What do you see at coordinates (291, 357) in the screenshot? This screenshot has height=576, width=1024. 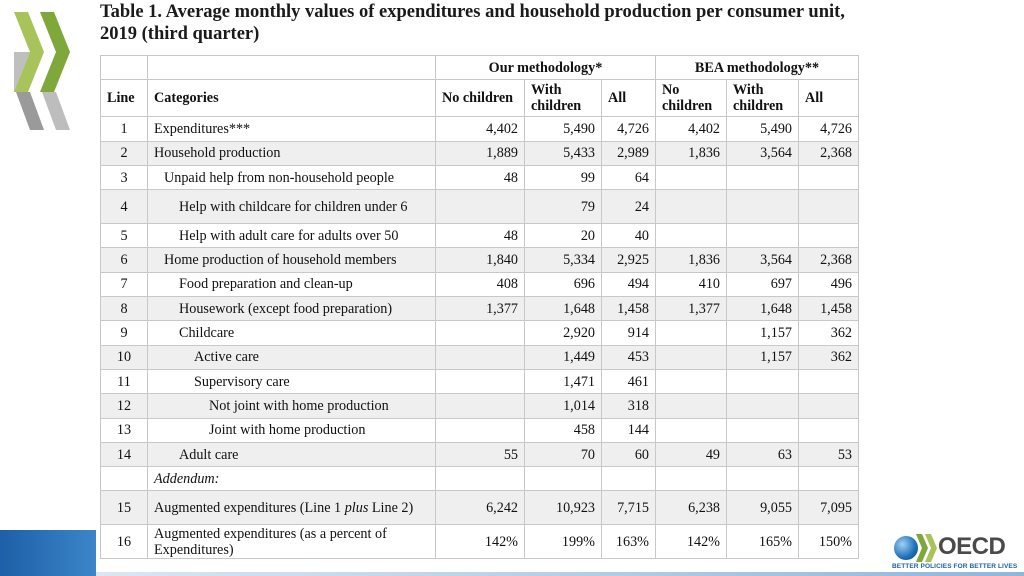 I see `category-label: Active care` at bounding box center [291, 357].